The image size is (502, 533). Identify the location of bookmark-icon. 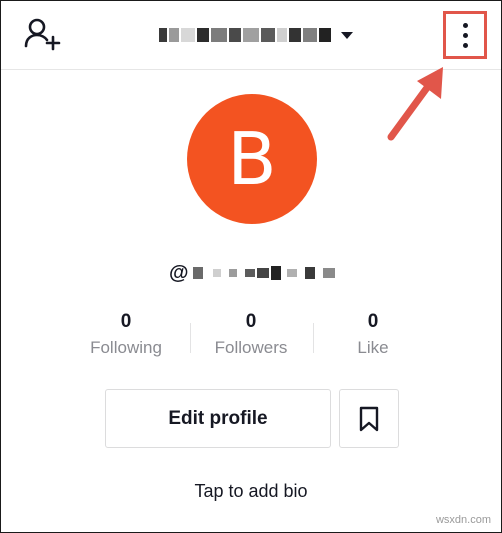
(369, 418).